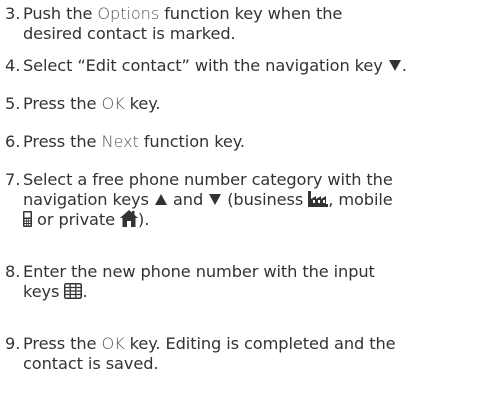 This screenshot has width=488, height=403. Describe the element at coordinates (13, 271) in the screenshot. I see `step-number: 8.` at that location.